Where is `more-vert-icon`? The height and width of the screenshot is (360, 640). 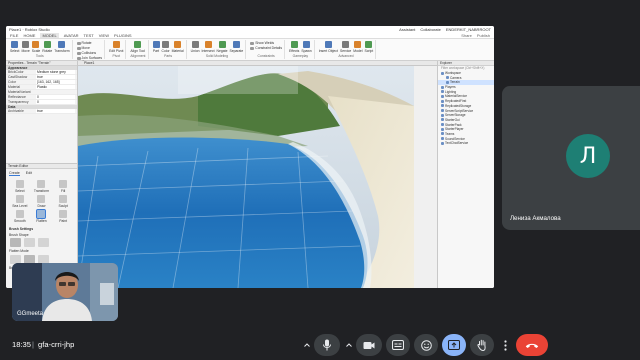
more-vert-icon is located at coordinates (505, 345).